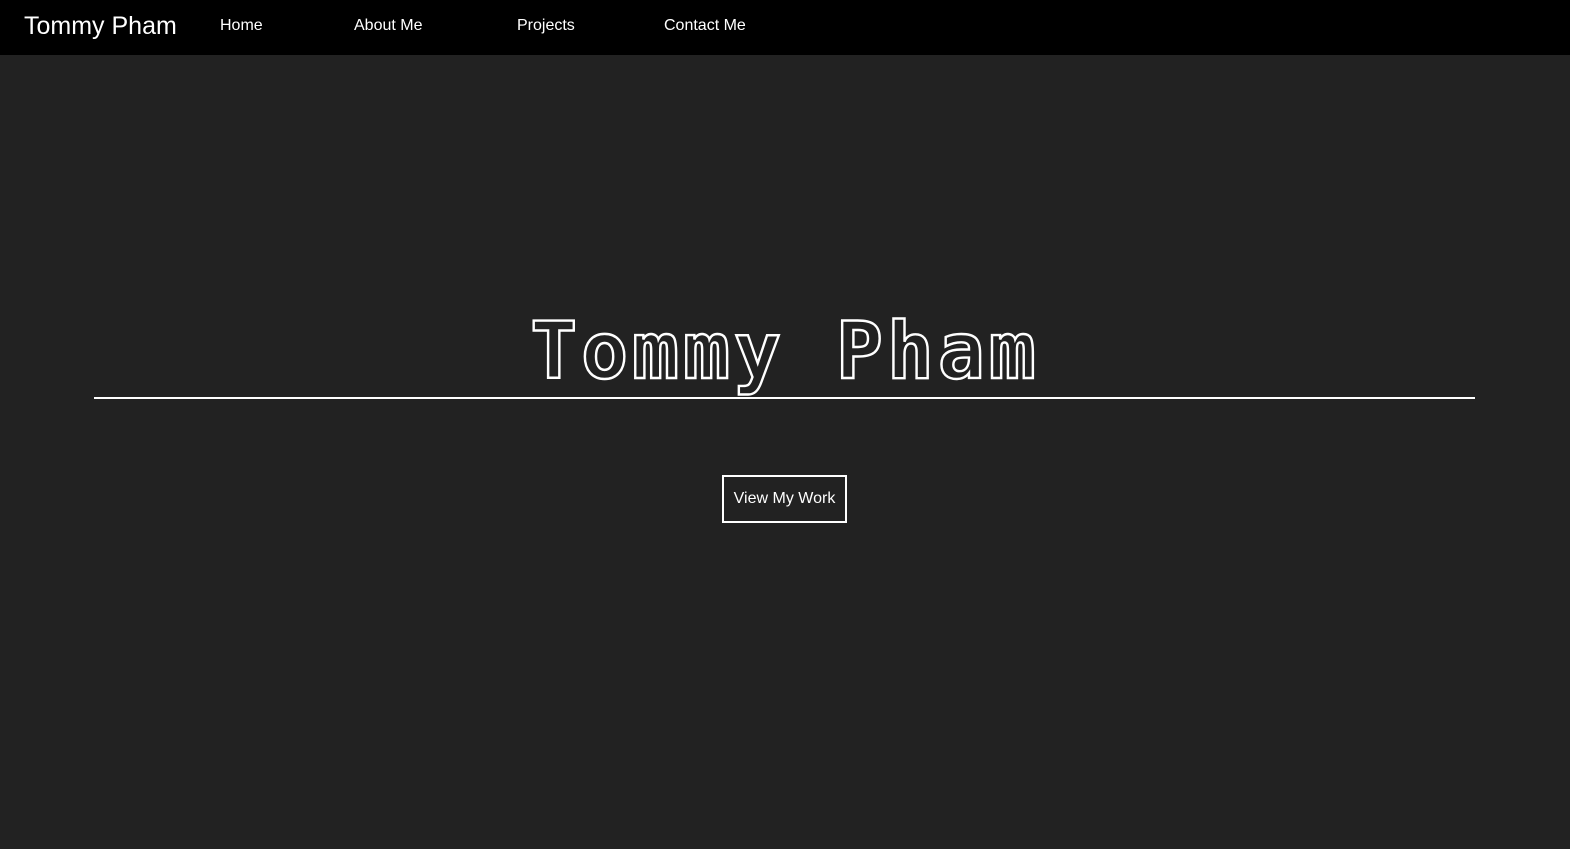 The height and width of the screenshot is (849, 1570). I want to click on hero-title: Tommy Pham, so click(785, 350).